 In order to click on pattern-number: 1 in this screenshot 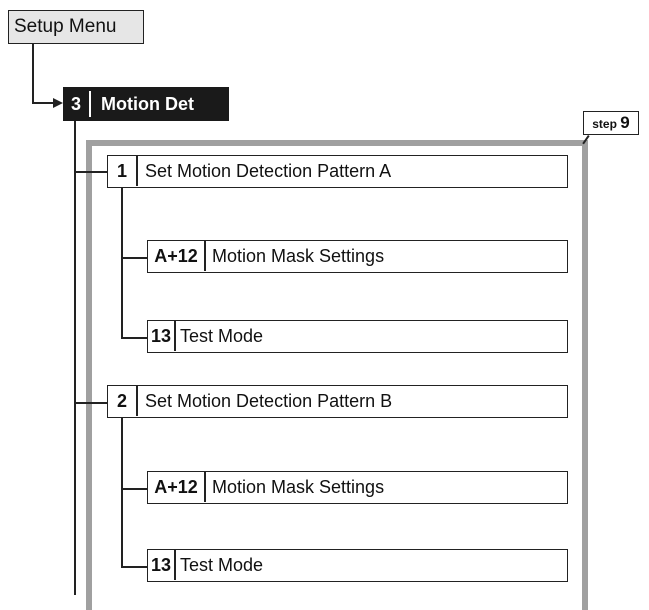, I will do `click(121, 171)`.